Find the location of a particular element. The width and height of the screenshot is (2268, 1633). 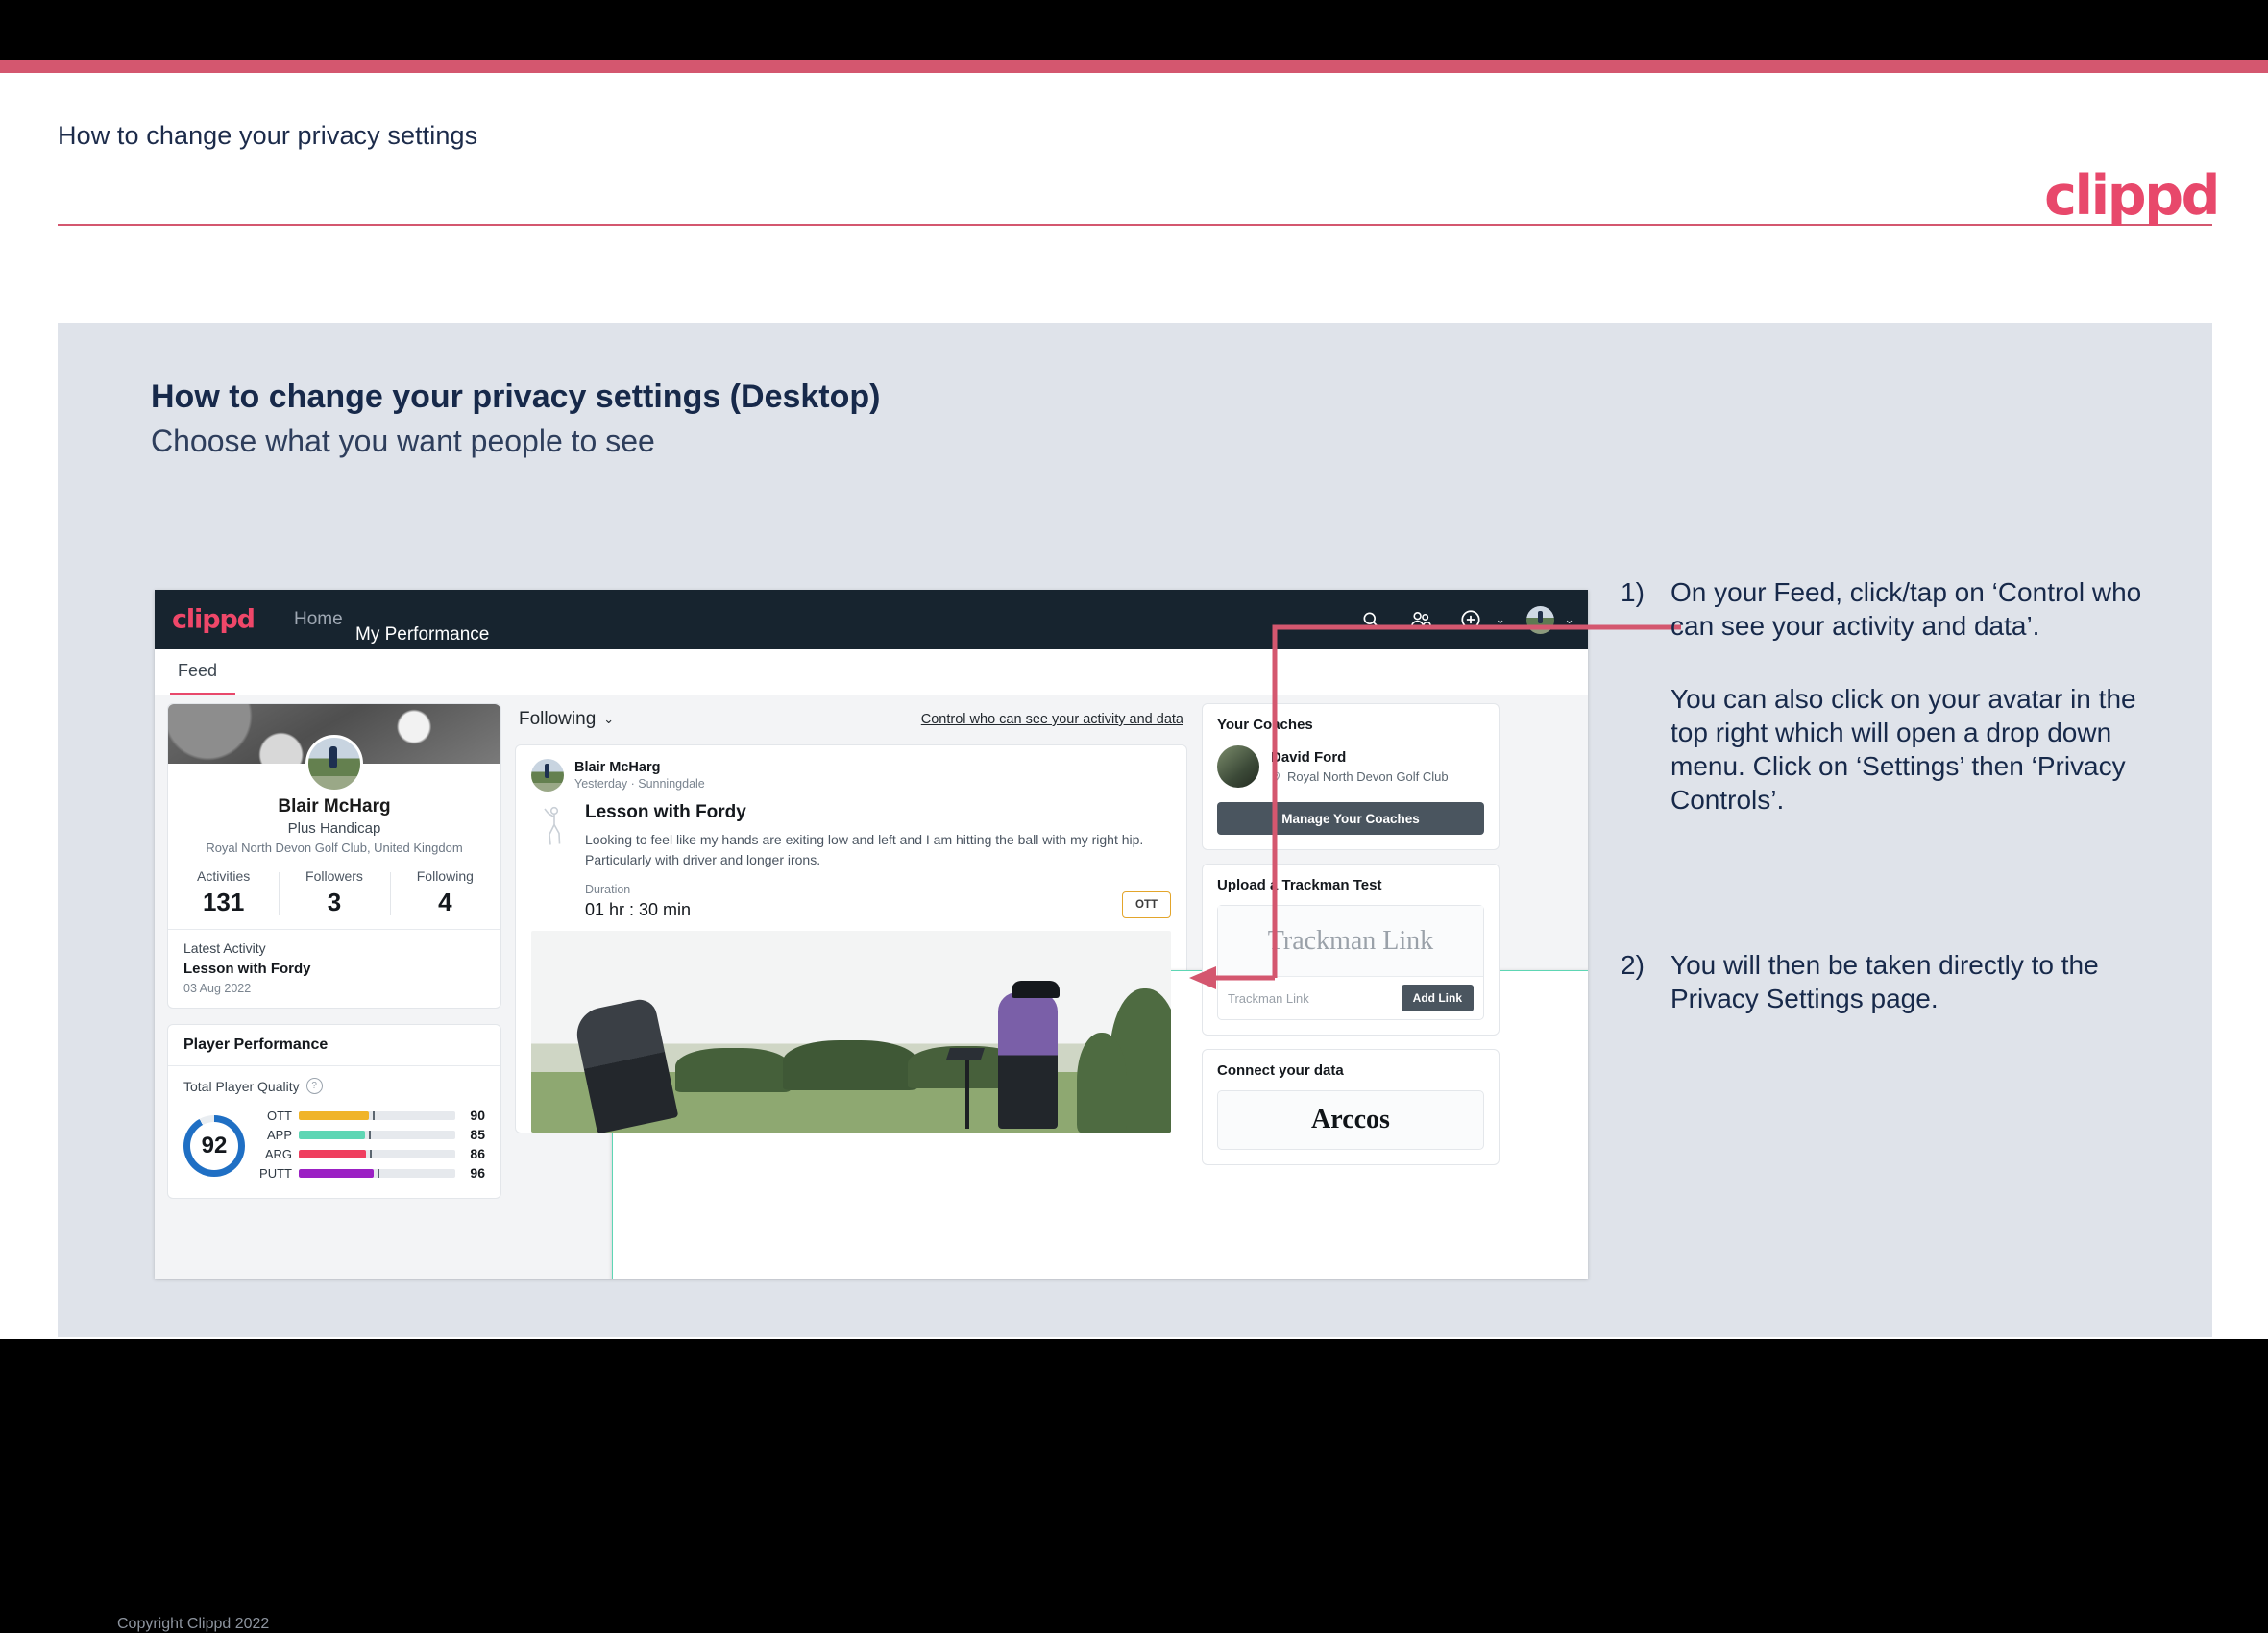

performance-bars: OTT 90 APP 85 ARG86 PUTT 96 is located at coordinates (369, 1146).